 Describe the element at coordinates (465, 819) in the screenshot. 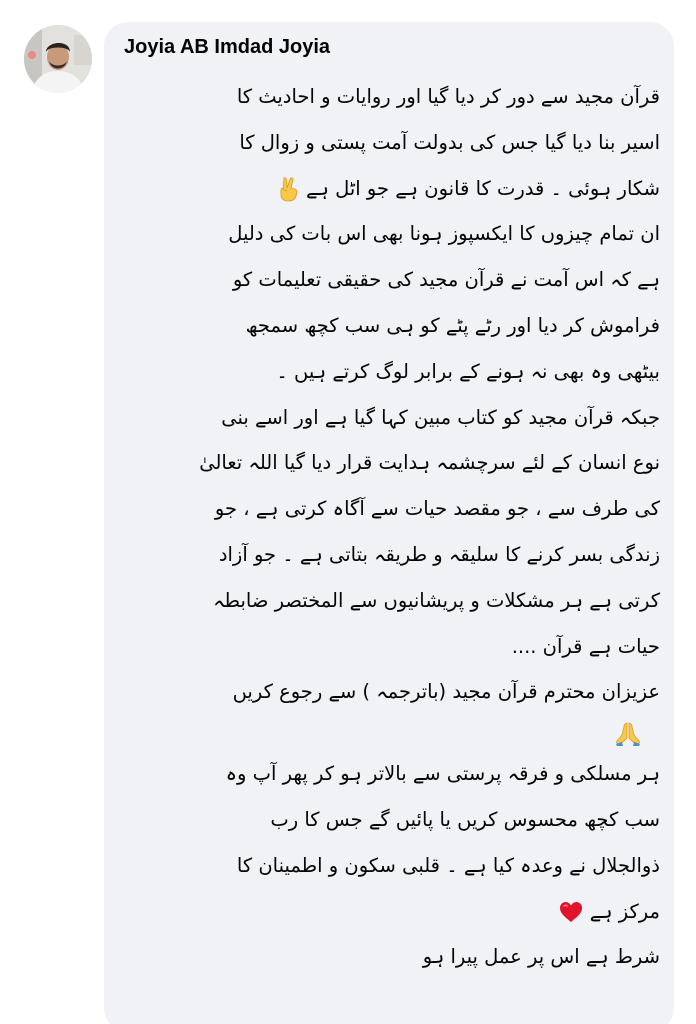

I see `comment-line: سب کچھ محسوس کریں یا پائیں گے جس کا رب` at that location.